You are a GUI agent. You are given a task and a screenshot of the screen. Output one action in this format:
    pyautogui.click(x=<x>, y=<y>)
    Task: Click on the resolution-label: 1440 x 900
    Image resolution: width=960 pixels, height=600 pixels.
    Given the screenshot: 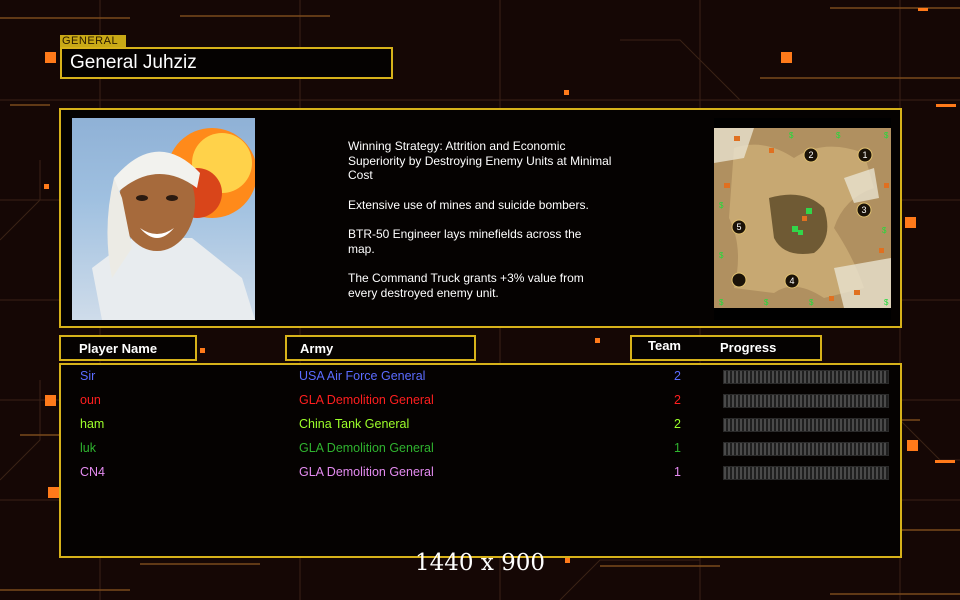 What is the action you would take?
    pyautogui.click(x=480, y=563)
    